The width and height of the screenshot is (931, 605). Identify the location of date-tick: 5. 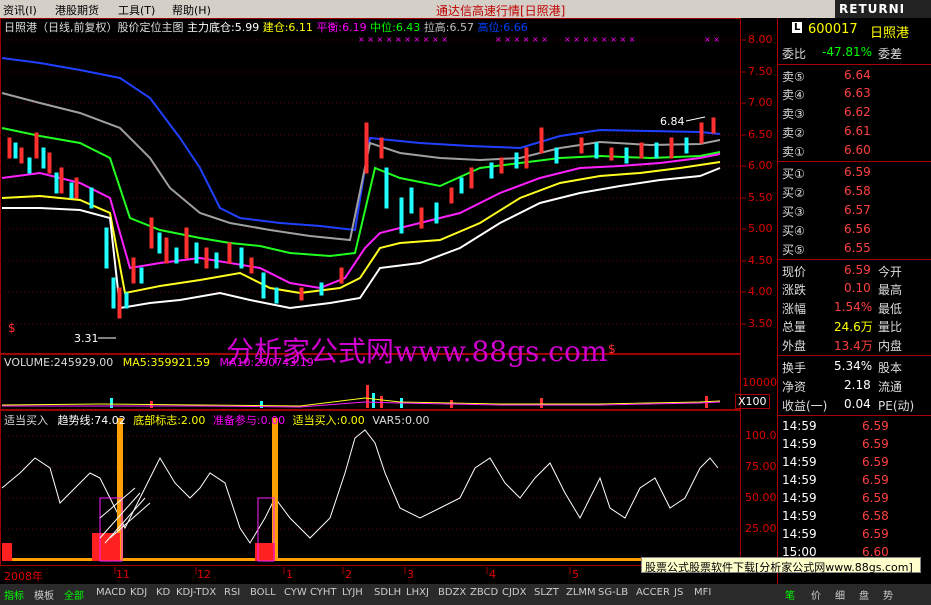
(575, 574).